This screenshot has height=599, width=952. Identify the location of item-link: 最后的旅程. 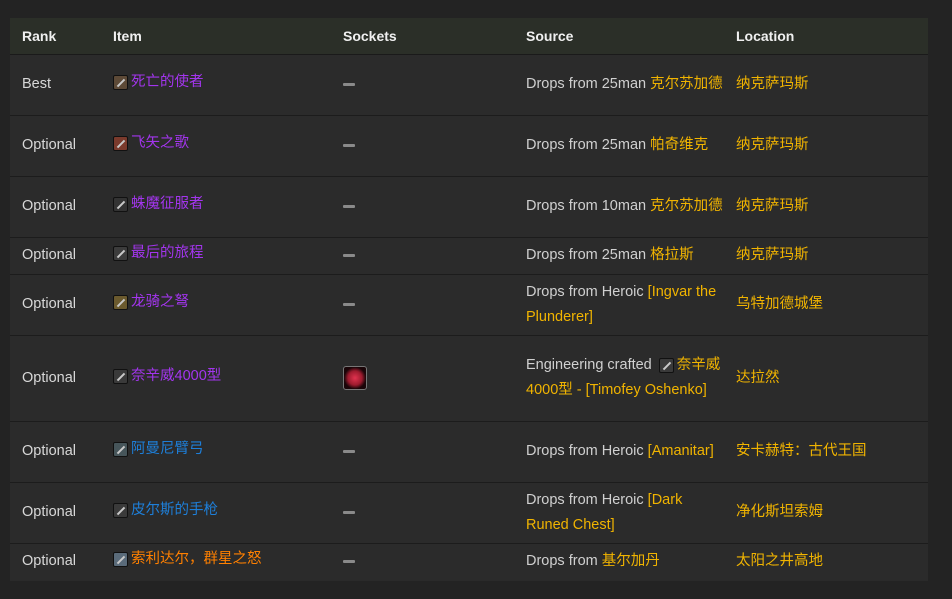
(167, 253).